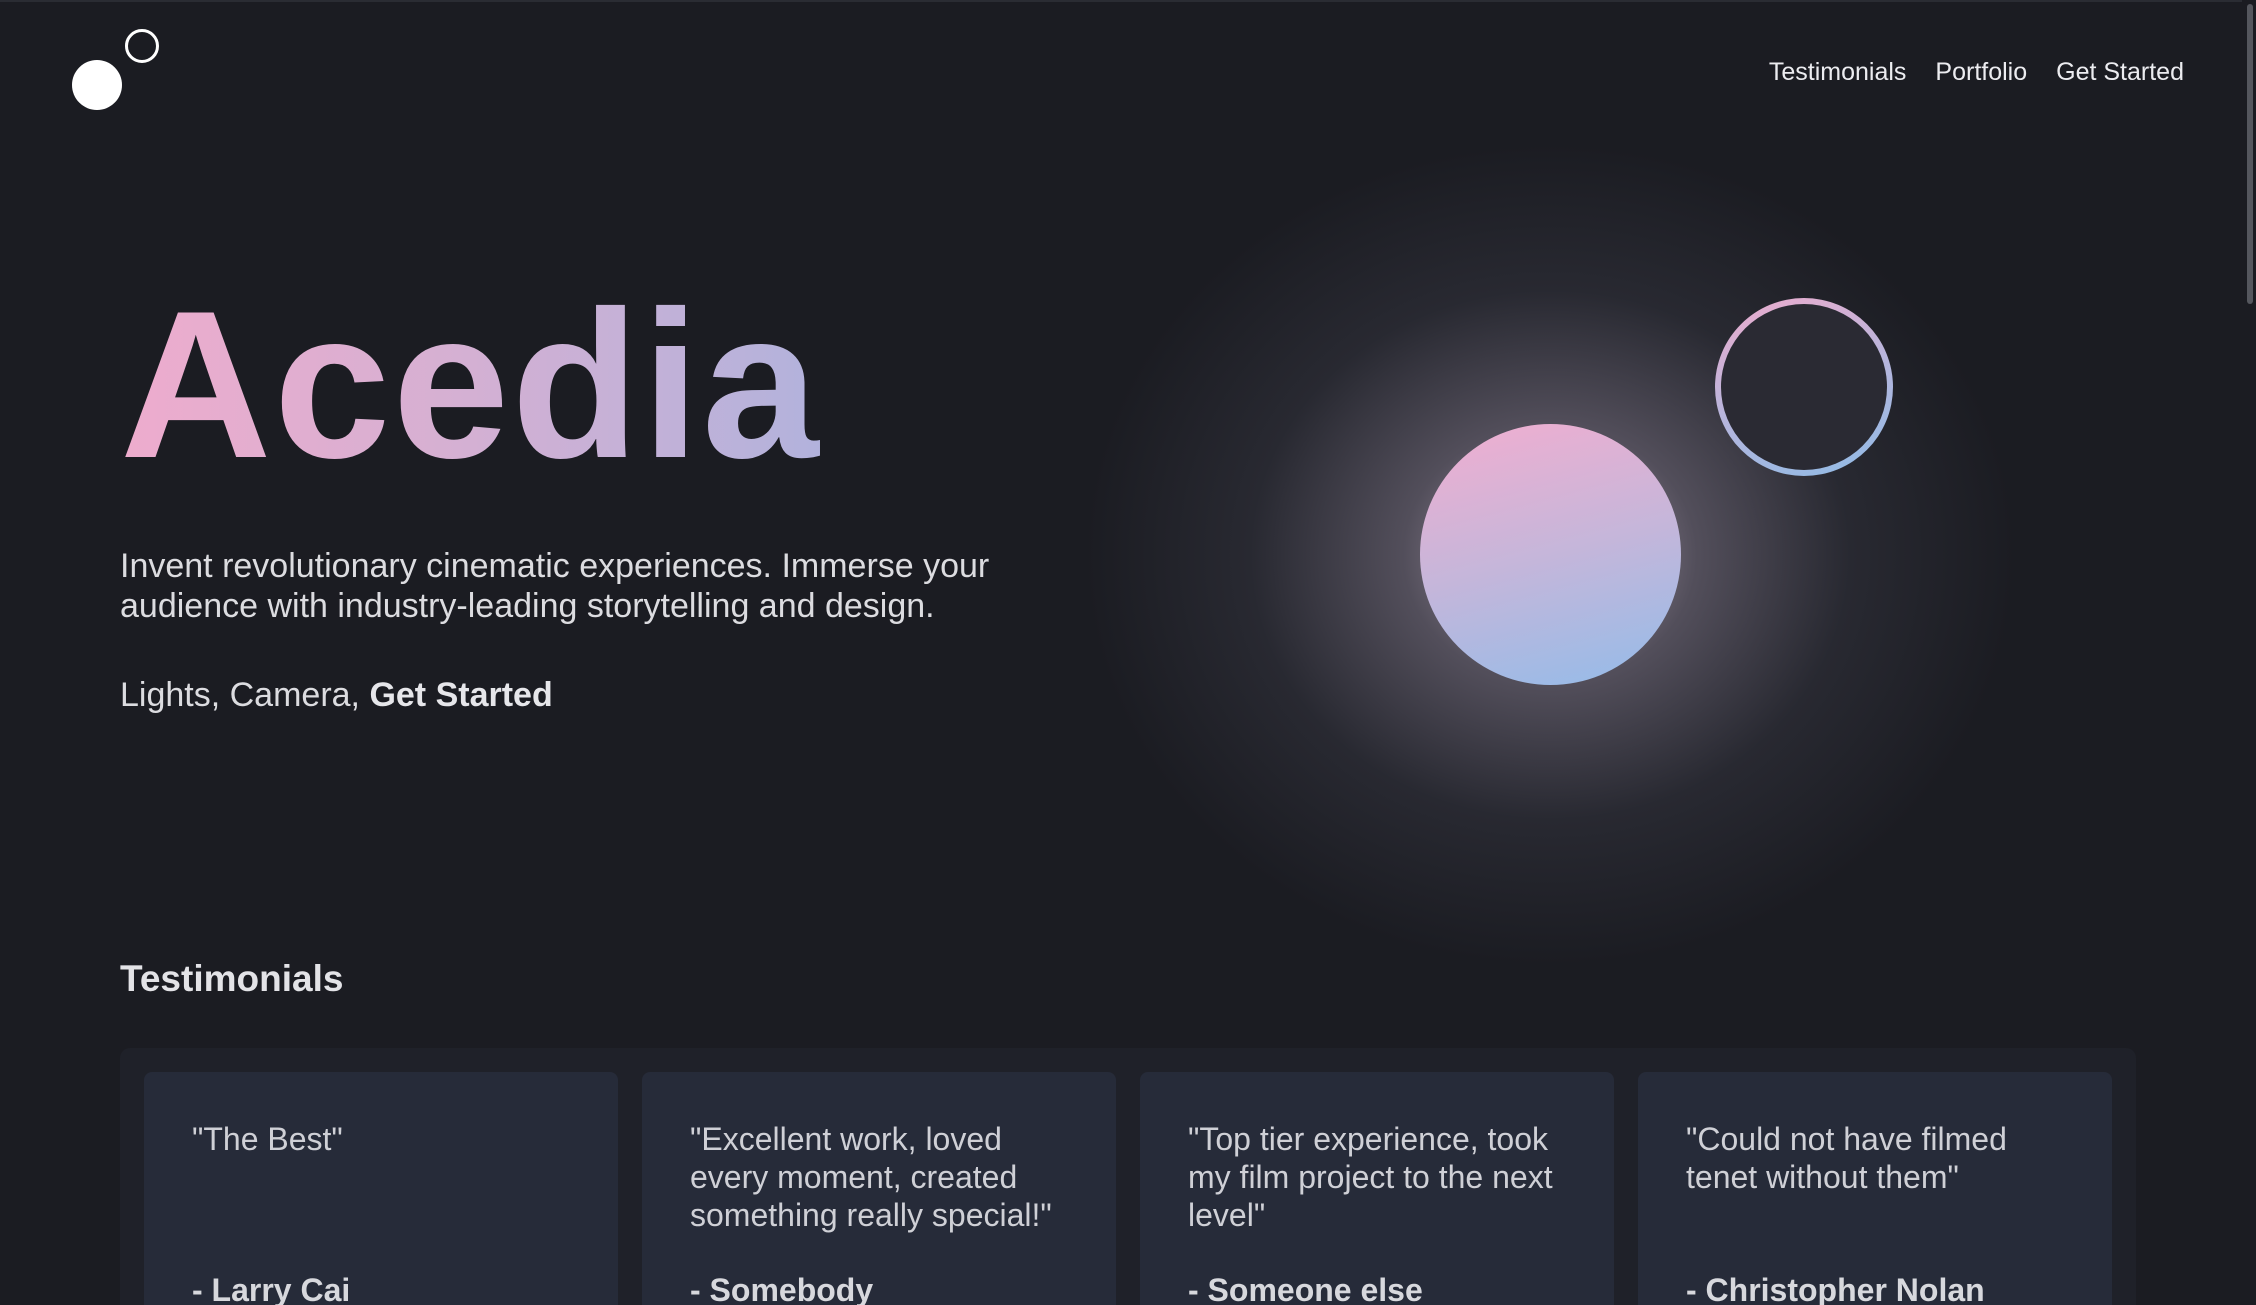 The image size is (2256, 1305). I want to click on scrollbar, so click(2249, 652).